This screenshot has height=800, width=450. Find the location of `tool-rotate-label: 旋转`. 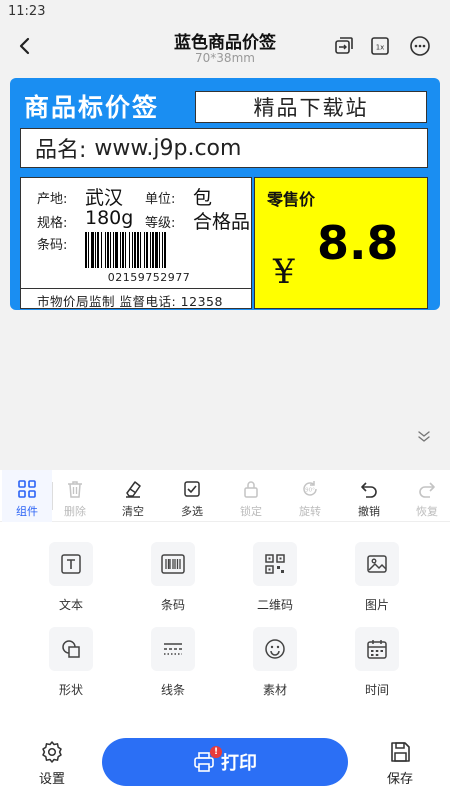

tool-rotate-label: 旋转 is located at coordinates (310, 511).